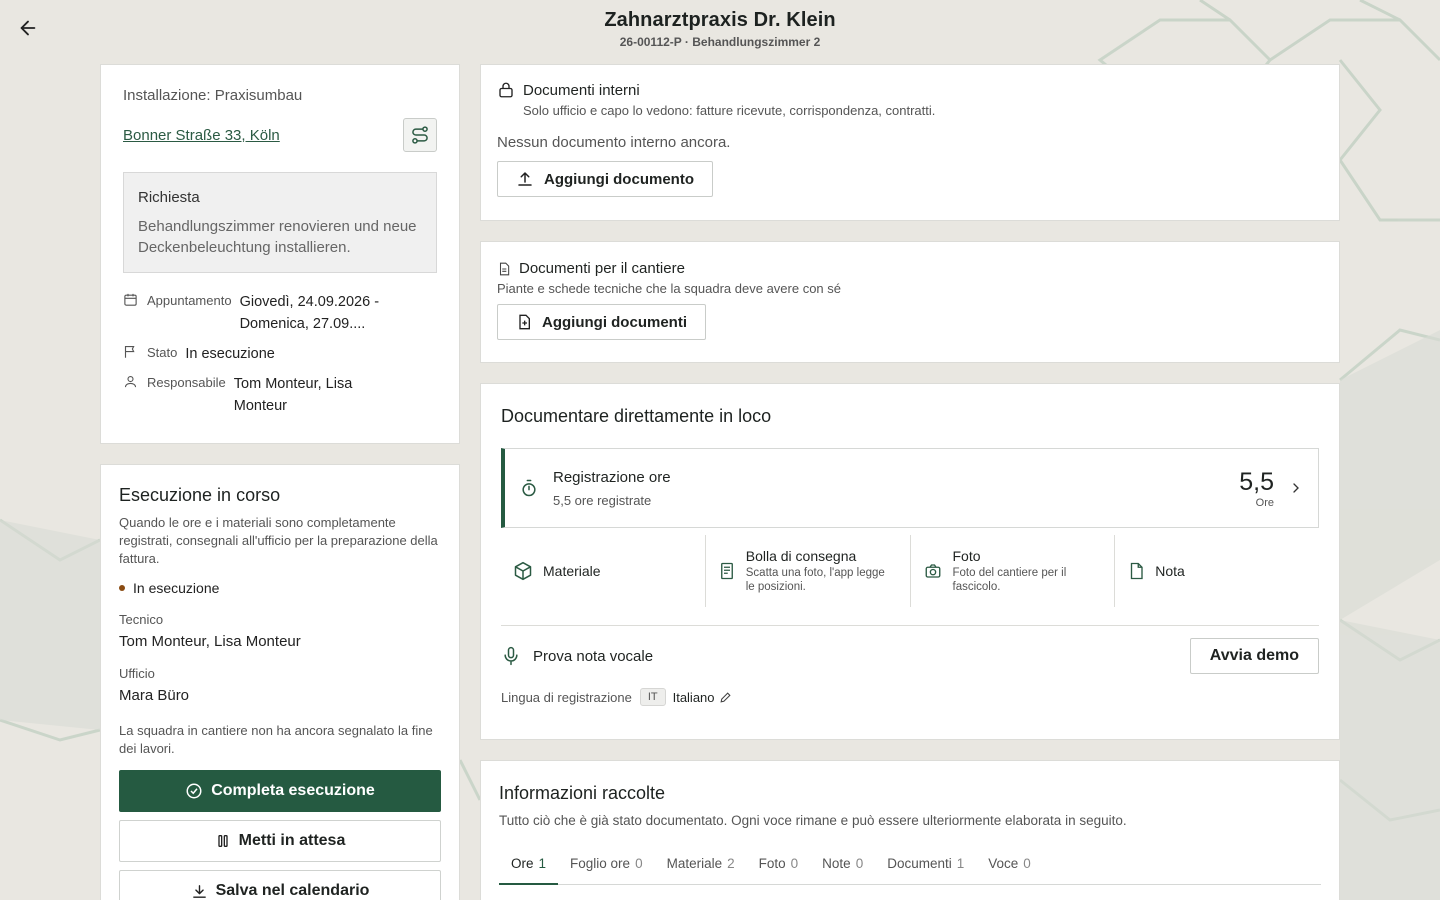 This screenshot has height=900, width=1440. Describe the element at coordinates (137, 673) in the screenshot. I see `office-label: Ufficio` at that location.